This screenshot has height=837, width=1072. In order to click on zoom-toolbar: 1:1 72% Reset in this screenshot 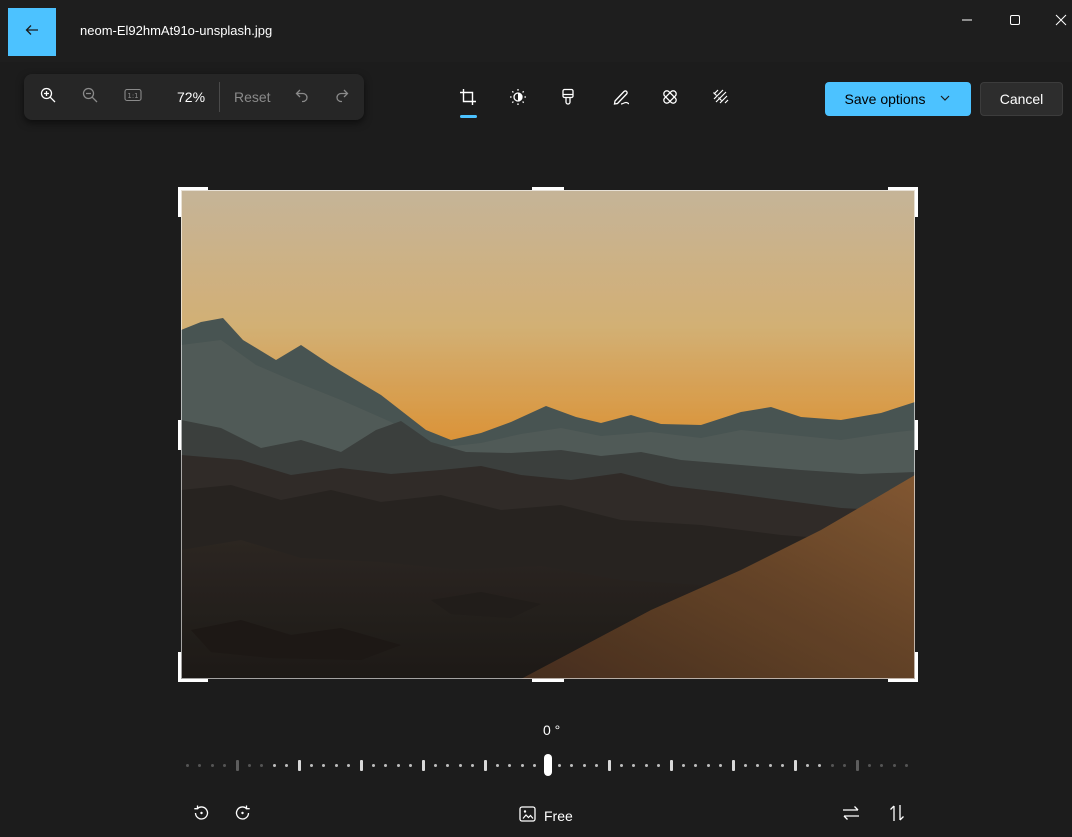, I will do `click(194, 97)`.